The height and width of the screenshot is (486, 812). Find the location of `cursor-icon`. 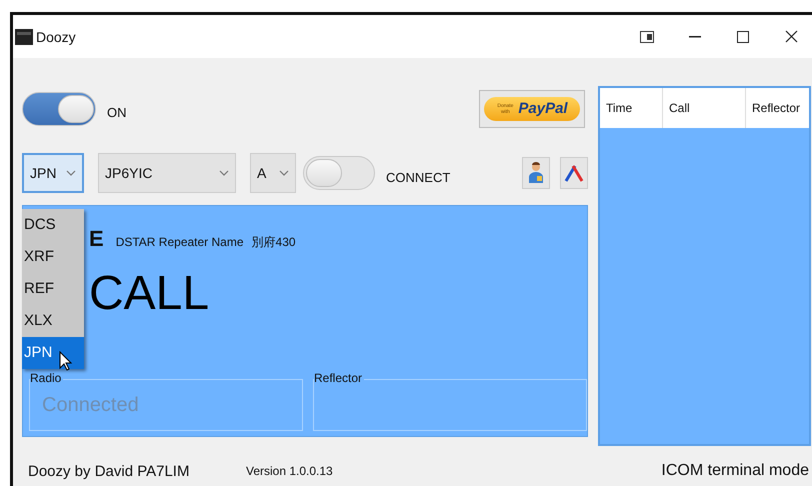

cursor-icon is located at coordinates (66, 361).